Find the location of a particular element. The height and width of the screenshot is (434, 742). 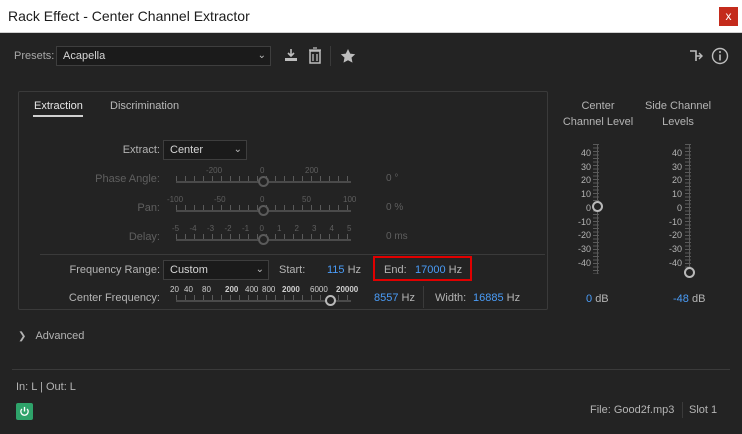

presets-dropdown: Acapella ⌄ is located at coordinates (163, 56).